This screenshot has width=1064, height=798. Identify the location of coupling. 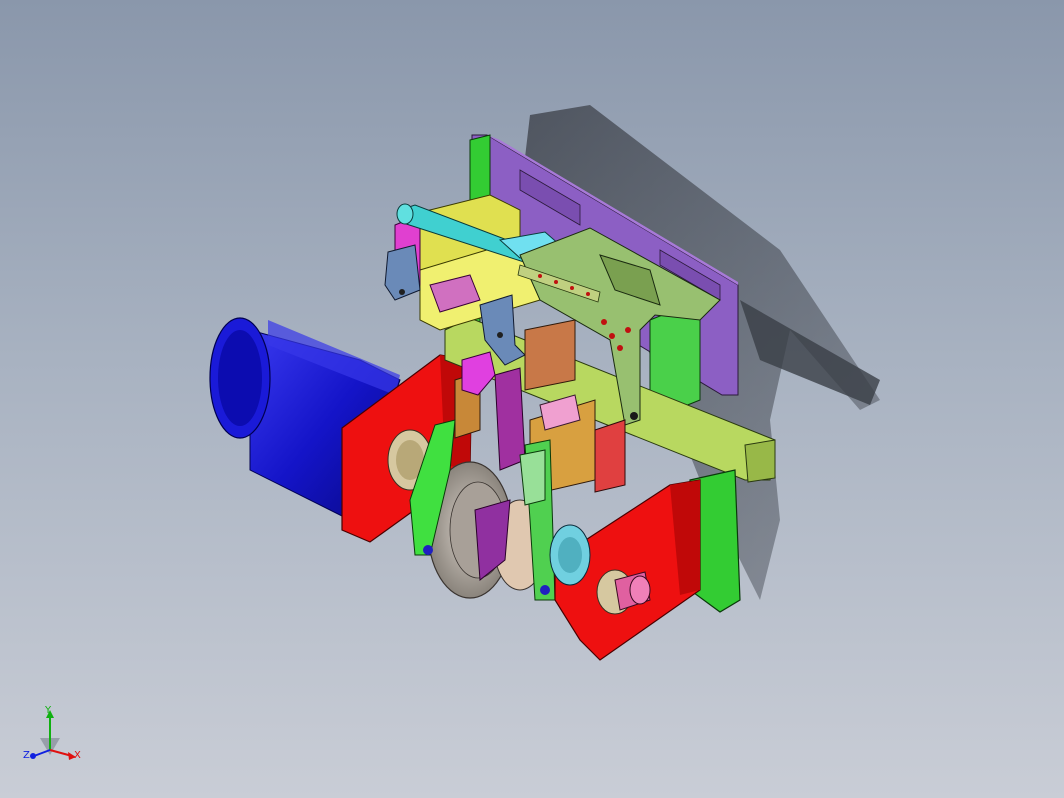
(570, 555).